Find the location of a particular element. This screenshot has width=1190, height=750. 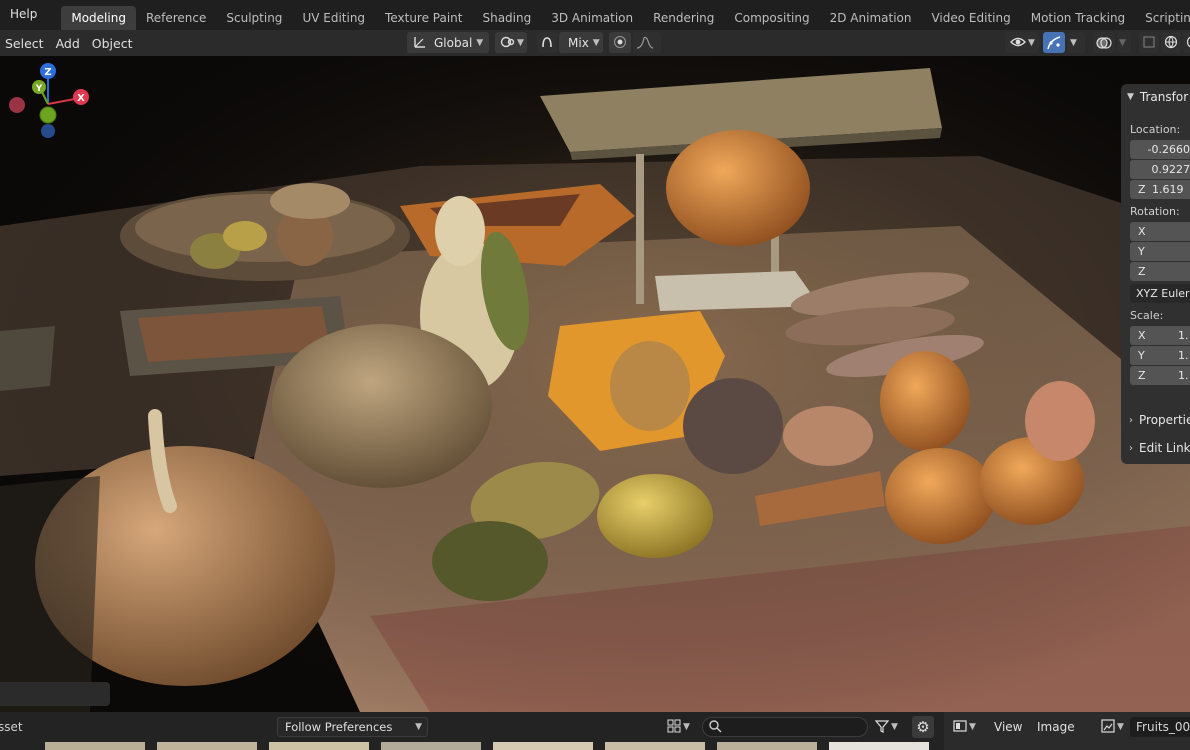

image-browse-dropdown: ▼ is located at coordinates (1114, 727).